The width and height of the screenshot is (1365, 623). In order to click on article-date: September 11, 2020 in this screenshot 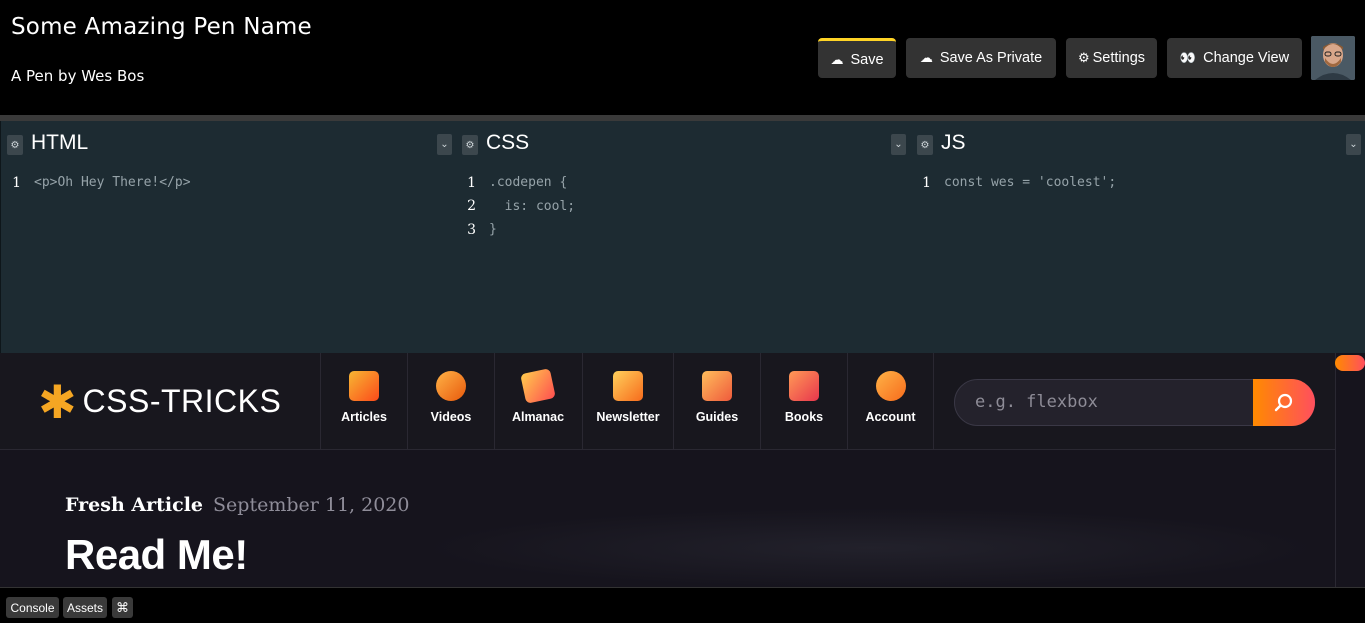, I will do `click(311, 505)`.